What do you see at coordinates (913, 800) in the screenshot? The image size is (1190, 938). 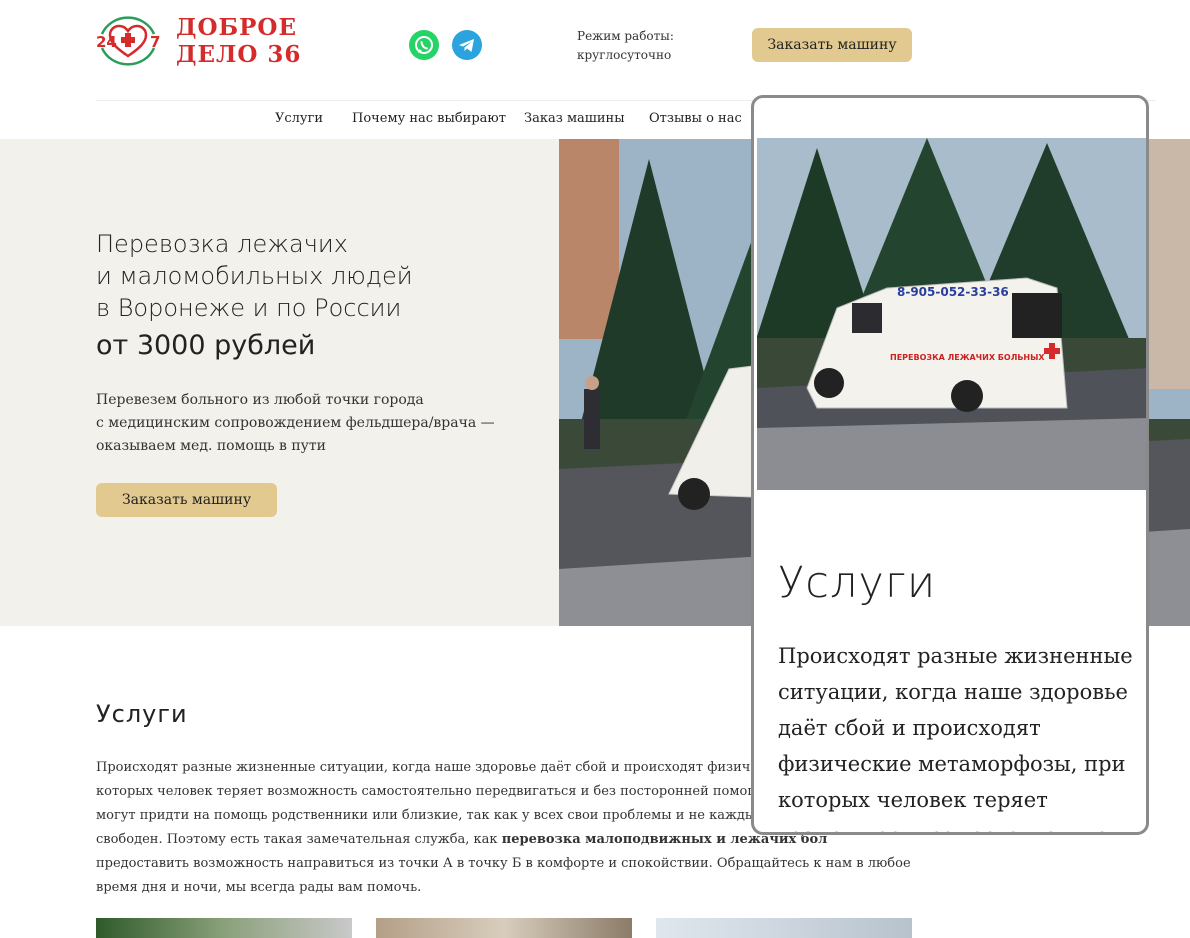 I see `zoom-text-line: которых человек теряет` at bounding box center [913, 800].